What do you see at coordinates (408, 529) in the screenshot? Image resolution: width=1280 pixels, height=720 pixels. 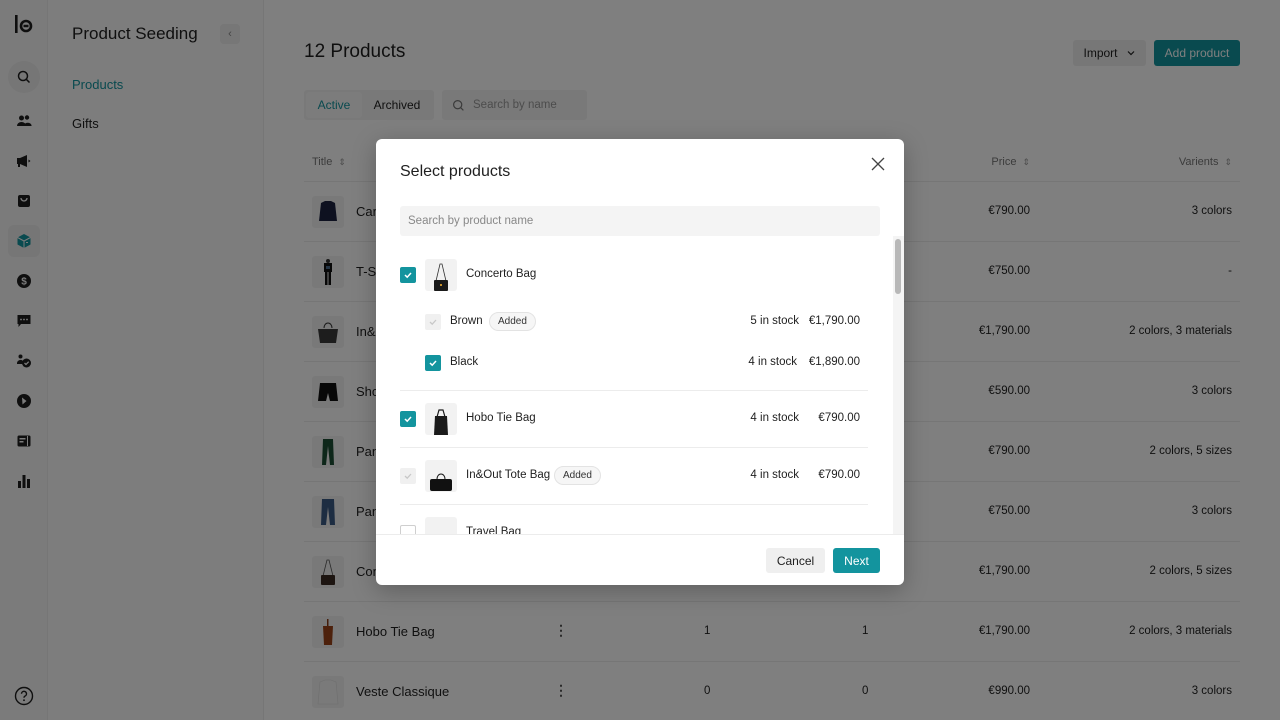 I see `checkbox-travel-bag` at bounding box center [408, 529].